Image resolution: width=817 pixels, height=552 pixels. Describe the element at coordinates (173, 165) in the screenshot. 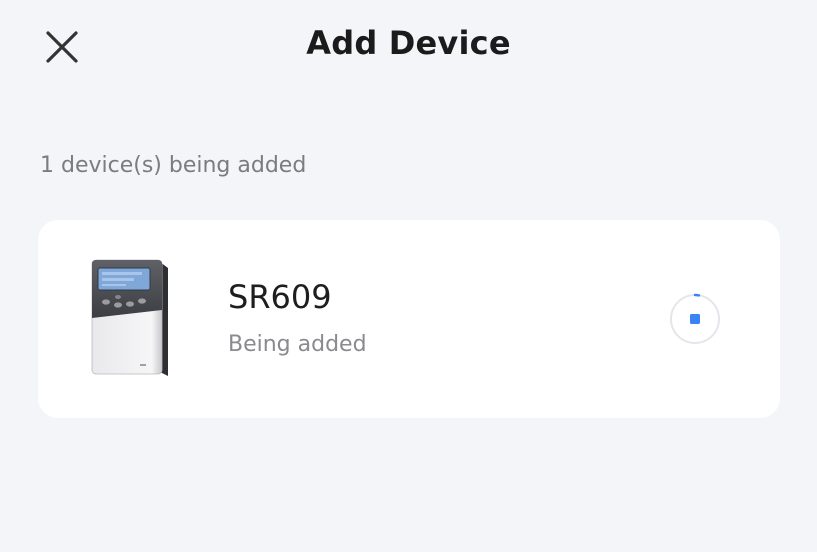

I see `devices-adding-count-label: 1 device(s) being added` at that location.